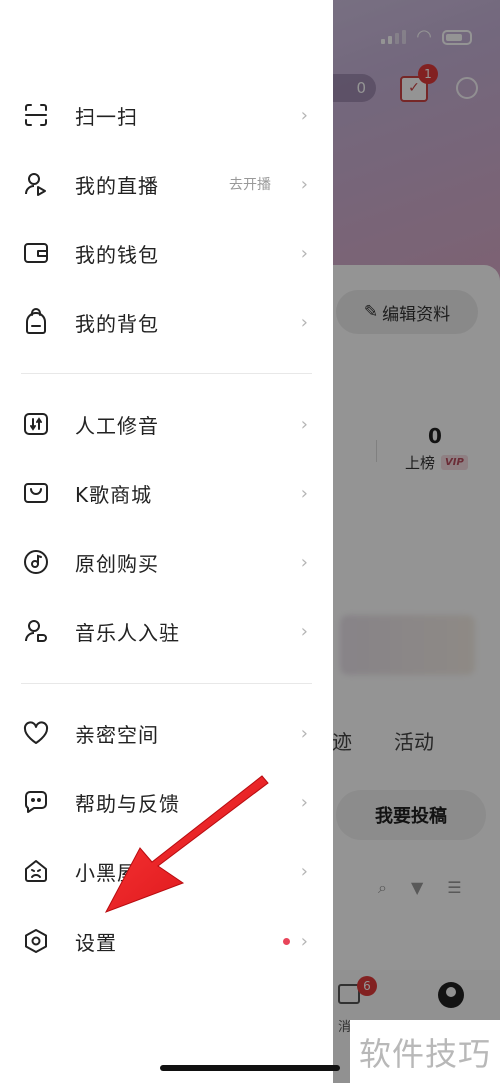 This screenshot has height=1083, width=500. Describe the element at coordinates (106, 872) in the screenshot. I see `menu-label-blacklist: 小黑屋` at that location.